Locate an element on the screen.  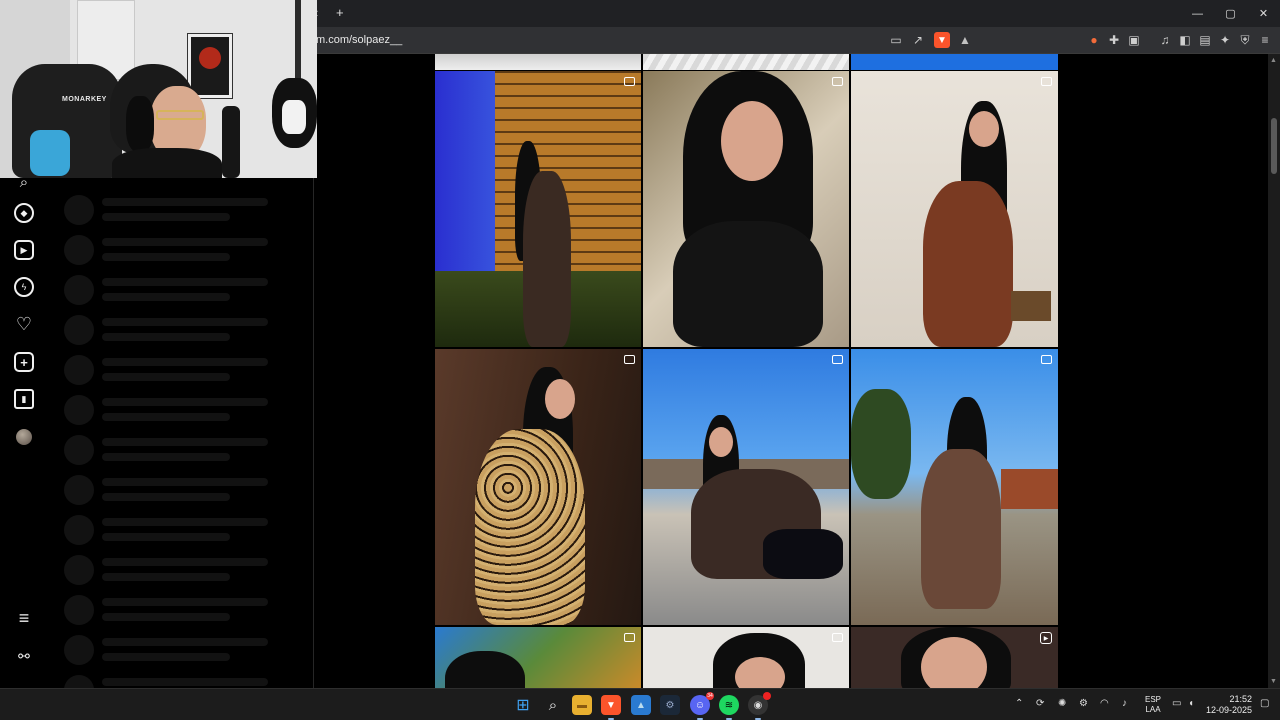
steam-icon: ⚙ is located at coordinates (670, 705).